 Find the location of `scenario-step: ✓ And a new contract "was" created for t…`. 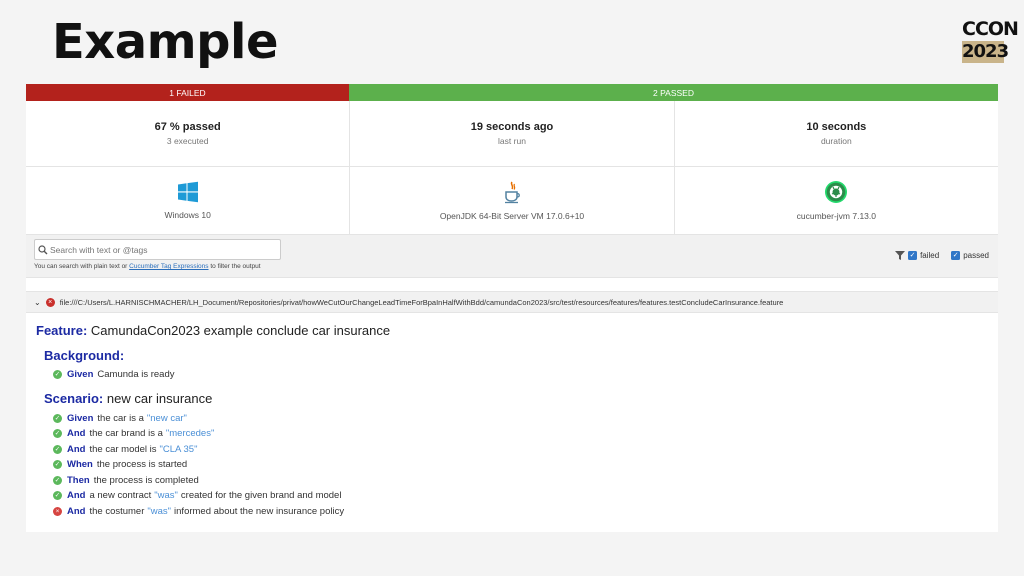

scenario-step: ✓ And a new contract "was" created for t… is located at coordinates (525, 496).